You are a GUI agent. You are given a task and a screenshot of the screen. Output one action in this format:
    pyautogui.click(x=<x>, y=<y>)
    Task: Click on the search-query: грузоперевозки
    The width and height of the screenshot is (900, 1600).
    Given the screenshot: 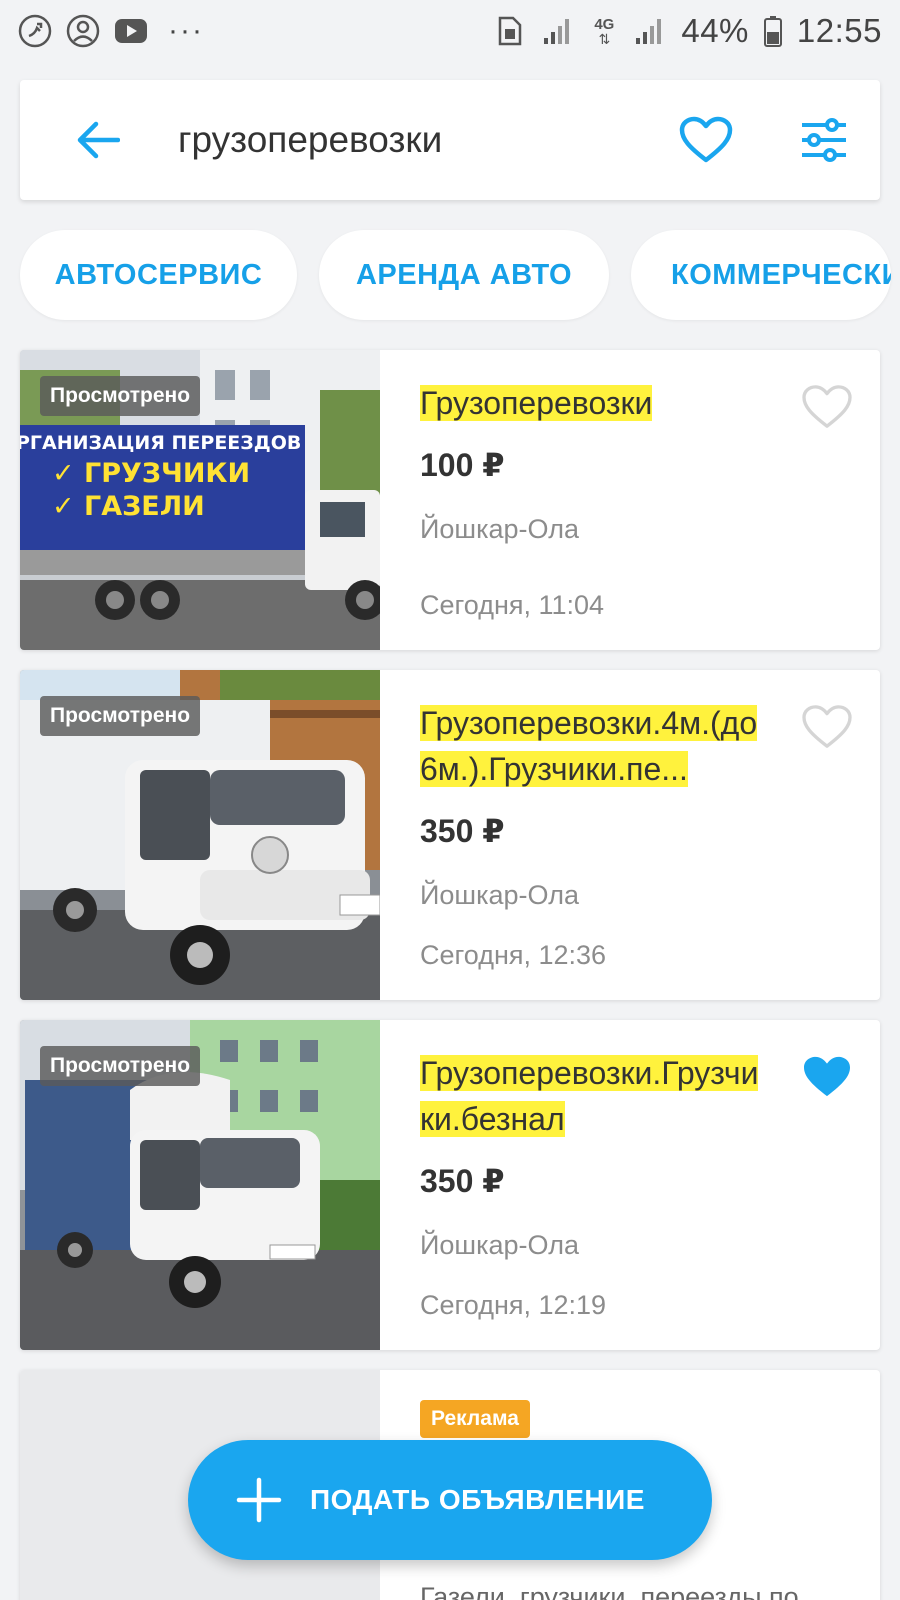 What is the action you would take?
    pyautogui.click(x=427, y=140)
    